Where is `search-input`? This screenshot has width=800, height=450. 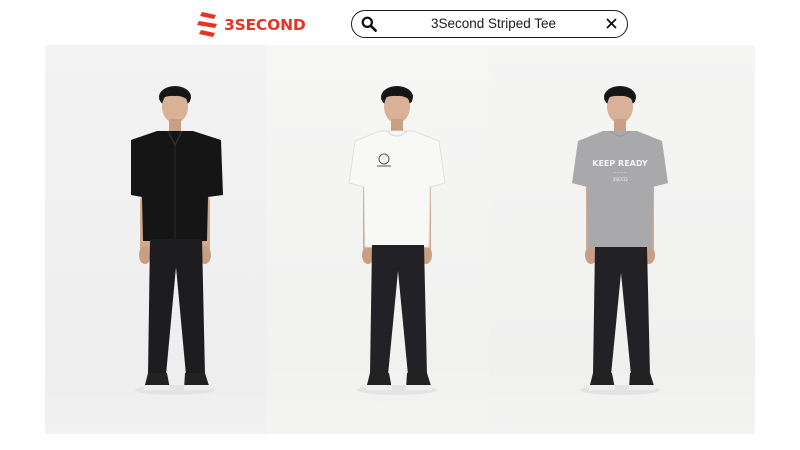
search-input is located at coordinates (493, 23).